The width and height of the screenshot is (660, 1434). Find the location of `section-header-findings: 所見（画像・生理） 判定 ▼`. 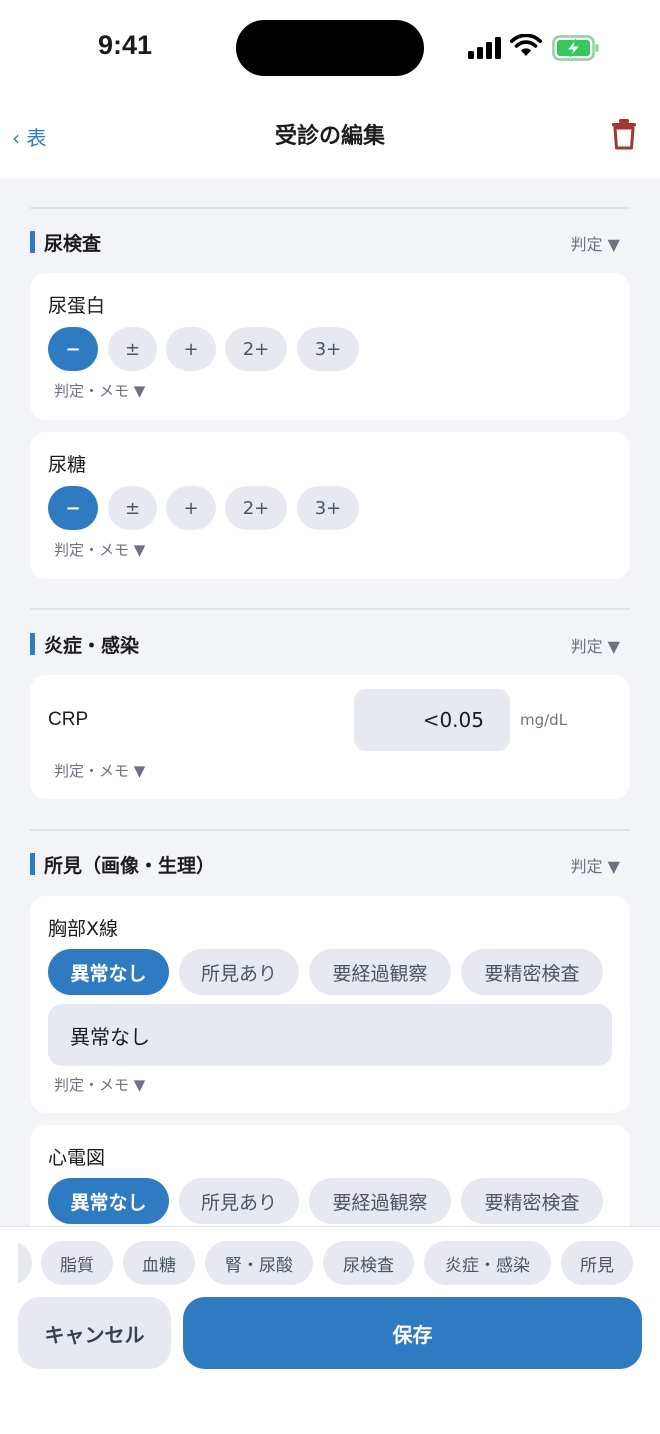

section-header-findings: 所見（画像・生理） 判定 ▼ is located at coordinates (330, 866).